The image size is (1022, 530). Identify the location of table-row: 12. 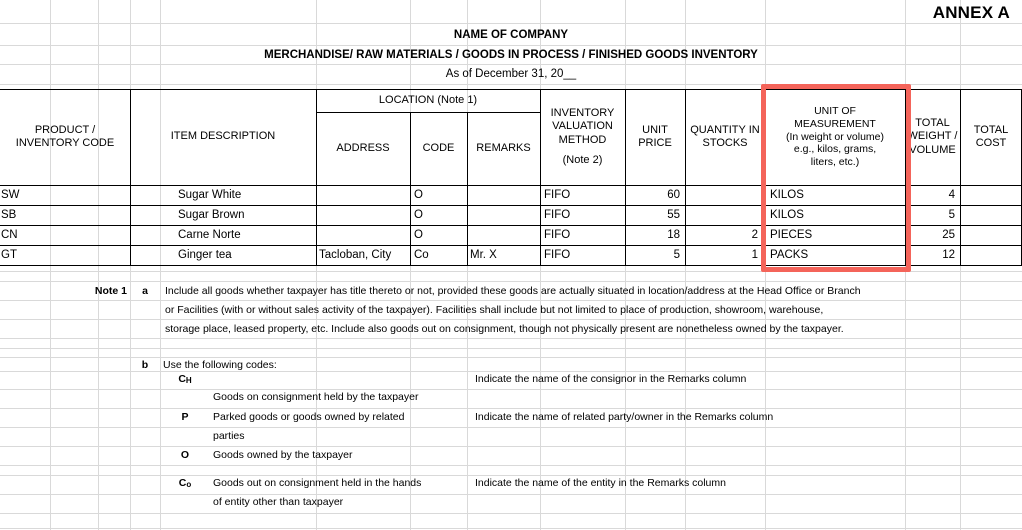
(931, 255).